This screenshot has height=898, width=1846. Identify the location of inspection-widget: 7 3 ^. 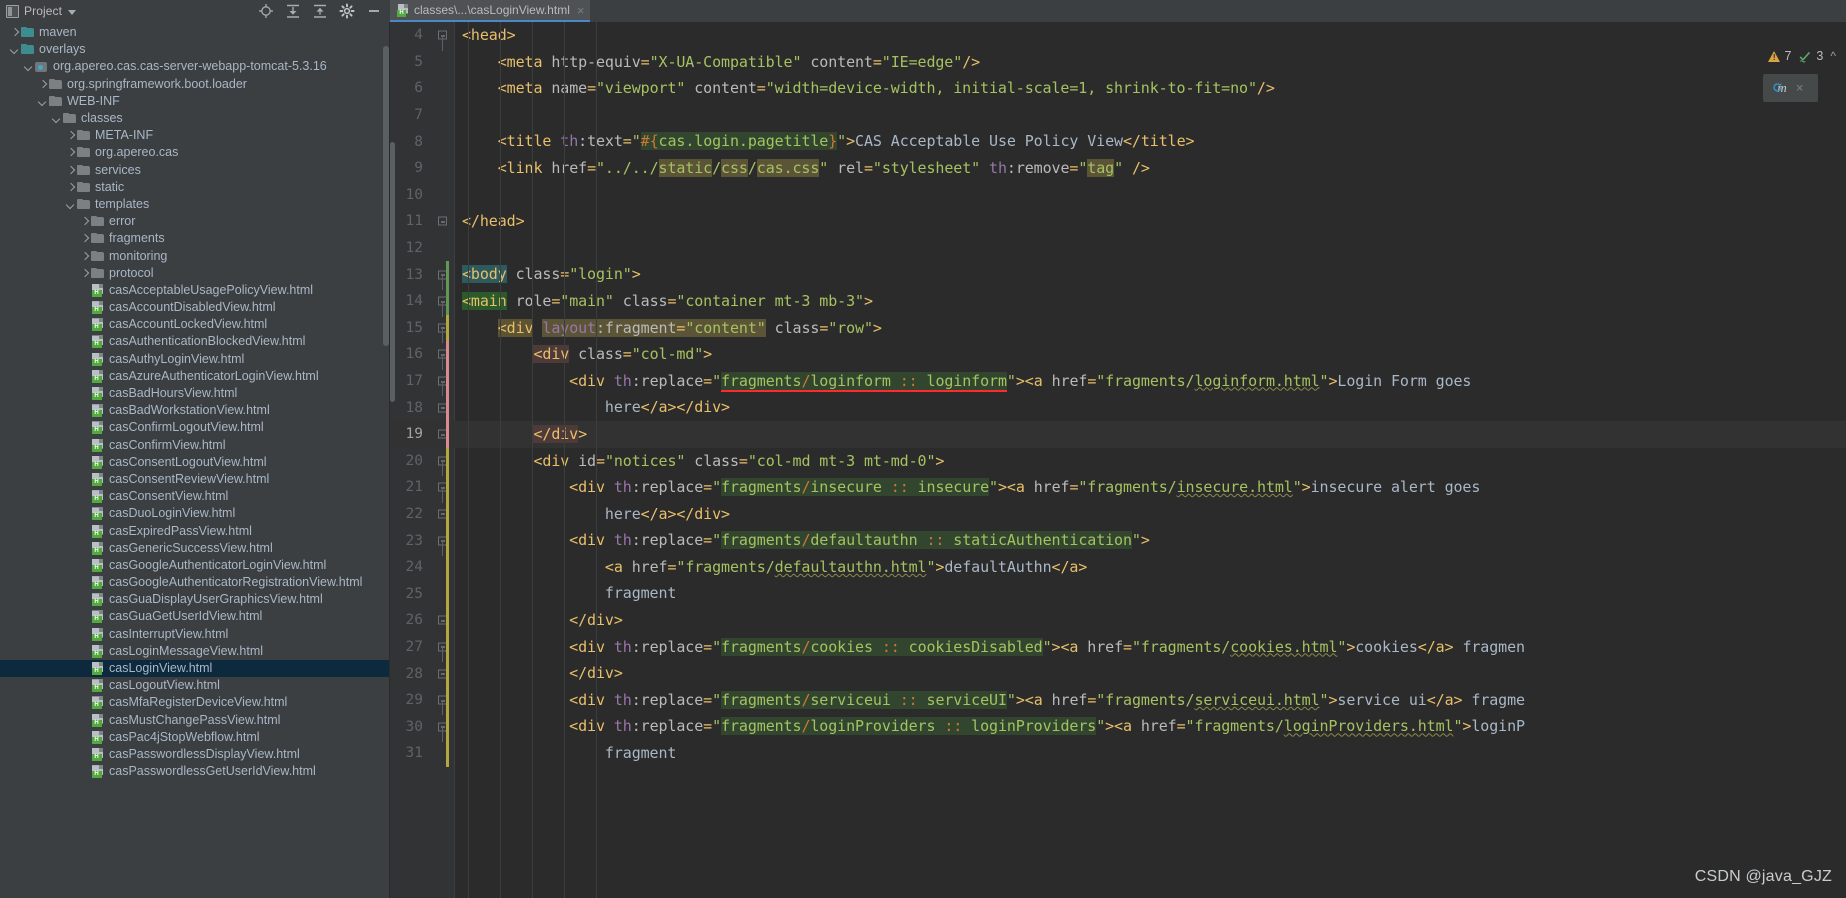
(1802, 56).